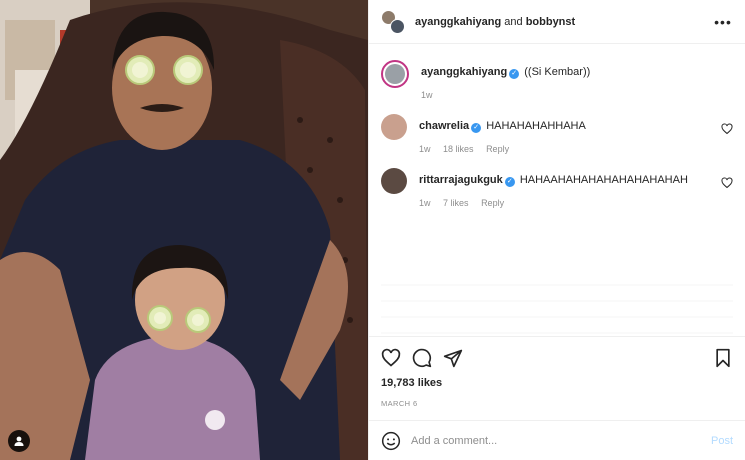 The width and height of the screenshot is (745, 460). I want to click on comment-likes: 7 likes, so click(456, 203).